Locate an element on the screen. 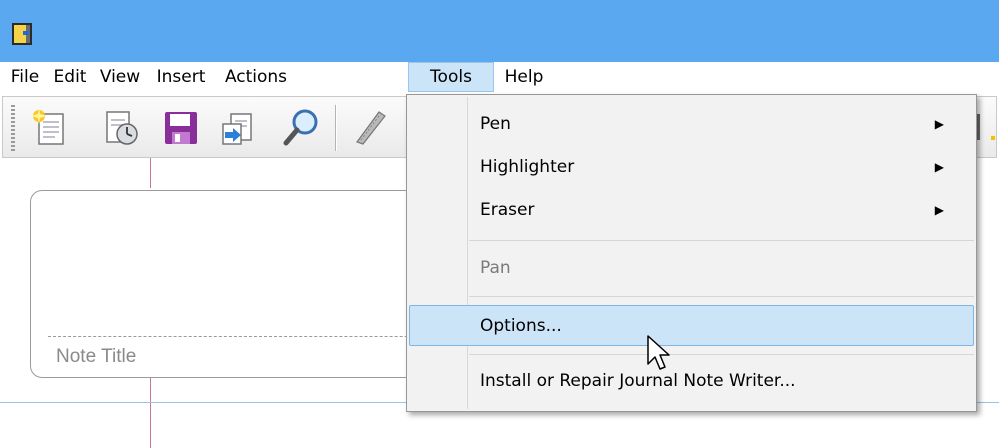 This screenshot has height=448, width=999. menu-item-label: Highlighter is located at coordinates (527, 167).